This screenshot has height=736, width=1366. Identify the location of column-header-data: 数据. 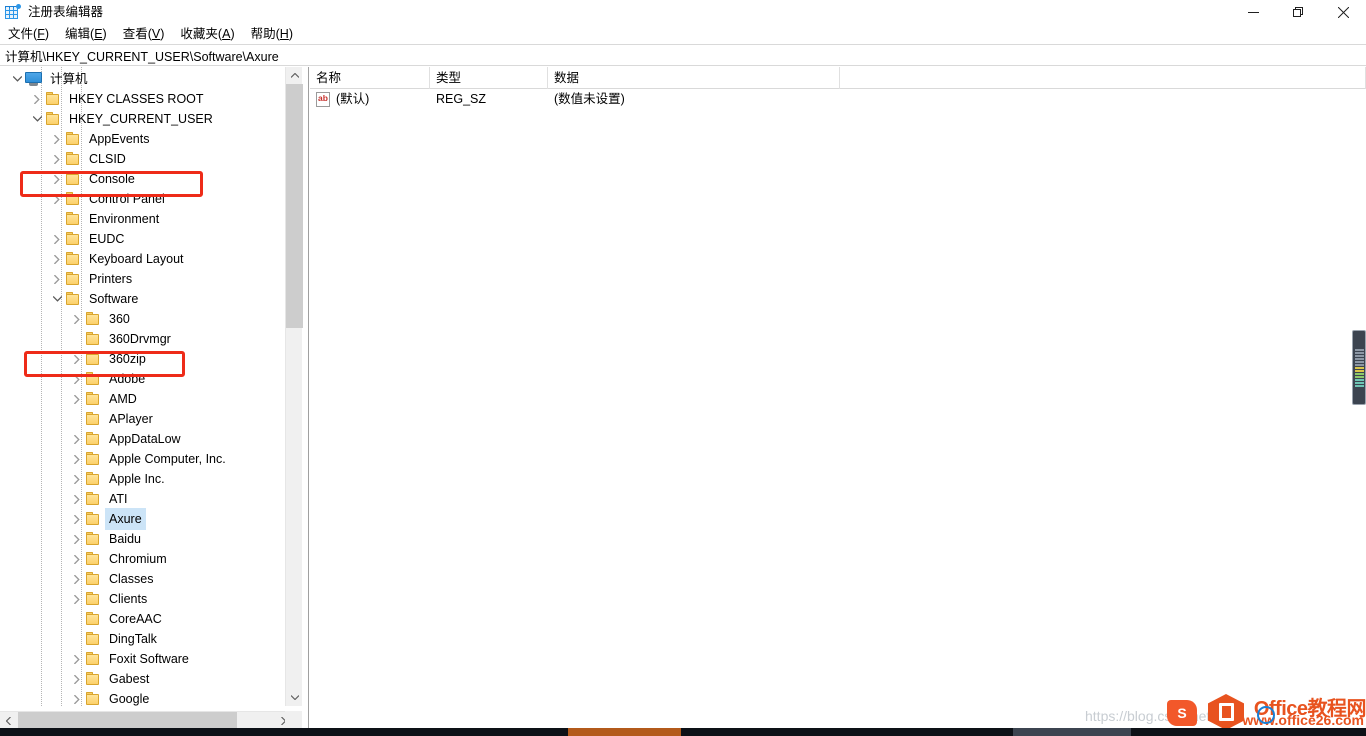
(694, 78).